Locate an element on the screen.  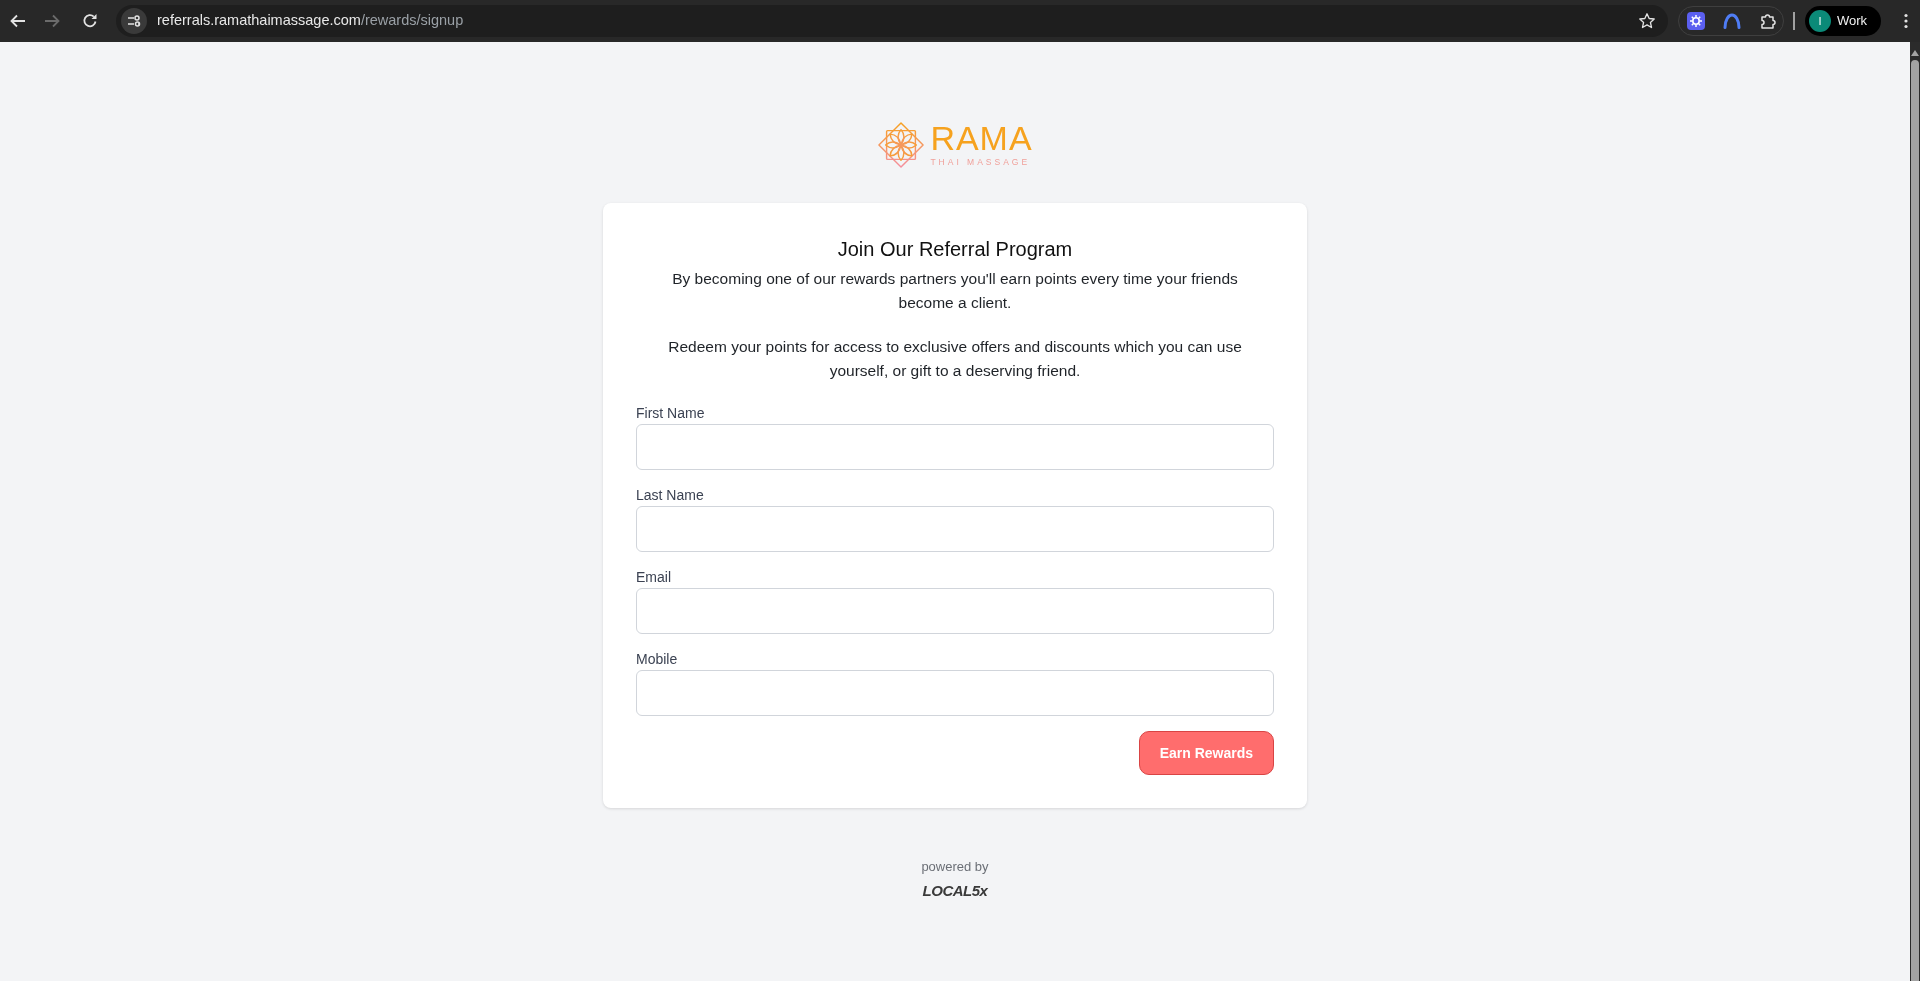
avatar-initial: I is located at coordinates (1820, 21).